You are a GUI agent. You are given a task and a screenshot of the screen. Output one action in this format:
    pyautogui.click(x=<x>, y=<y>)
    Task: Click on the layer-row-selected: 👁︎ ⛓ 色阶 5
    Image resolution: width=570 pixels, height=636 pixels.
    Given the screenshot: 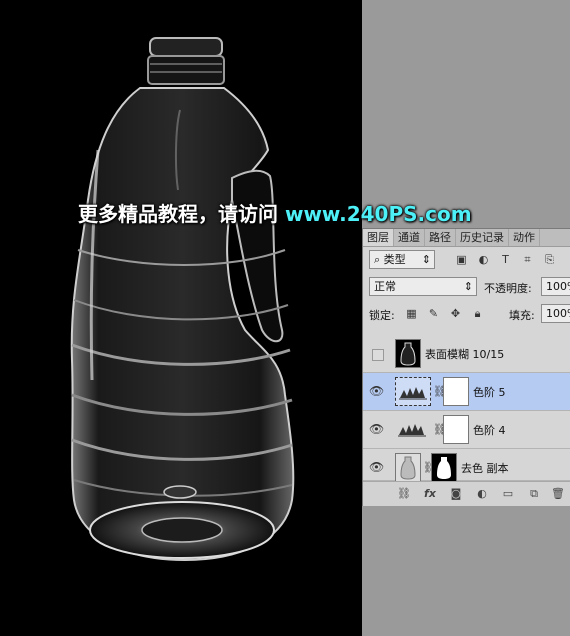 What is the action you would take?
    pyautogui.click(x=466, y=392)
    